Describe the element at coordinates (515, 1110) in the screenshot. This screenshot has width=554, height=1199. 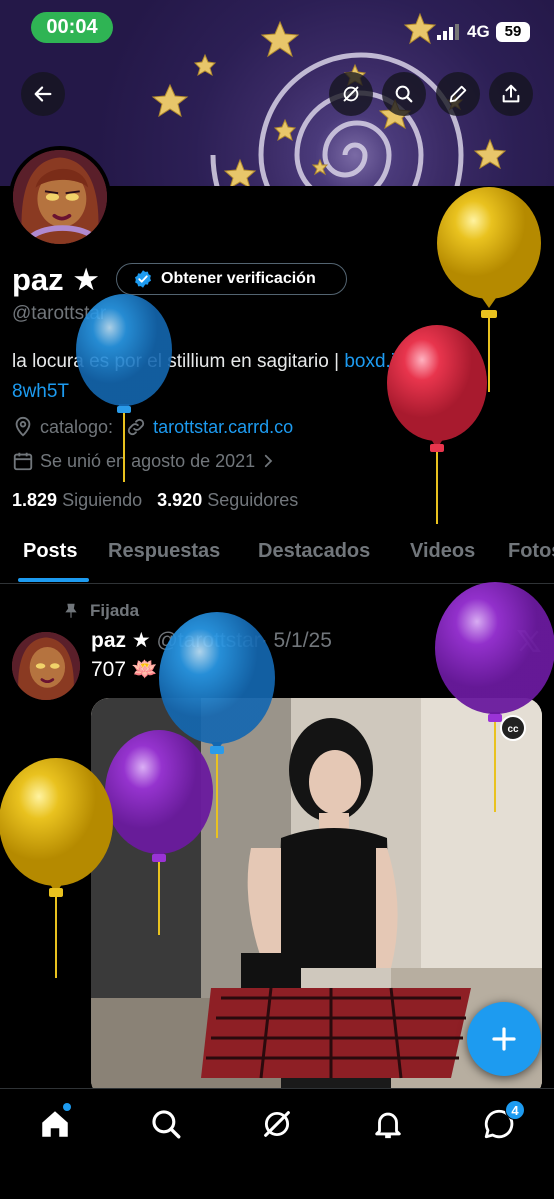
I see `messages-badge: 4` at that location.